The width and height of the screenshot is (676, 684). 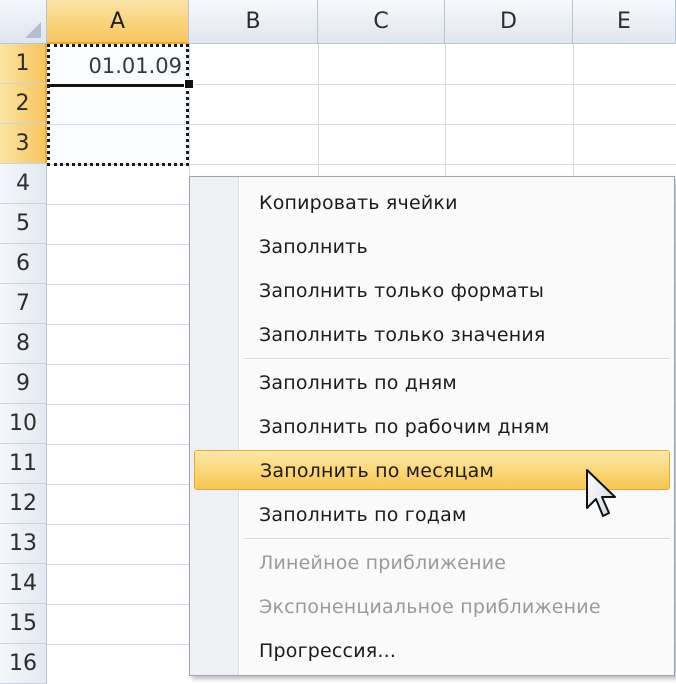 I want to click on row-header-16: 16, so click(x=23, y=664).